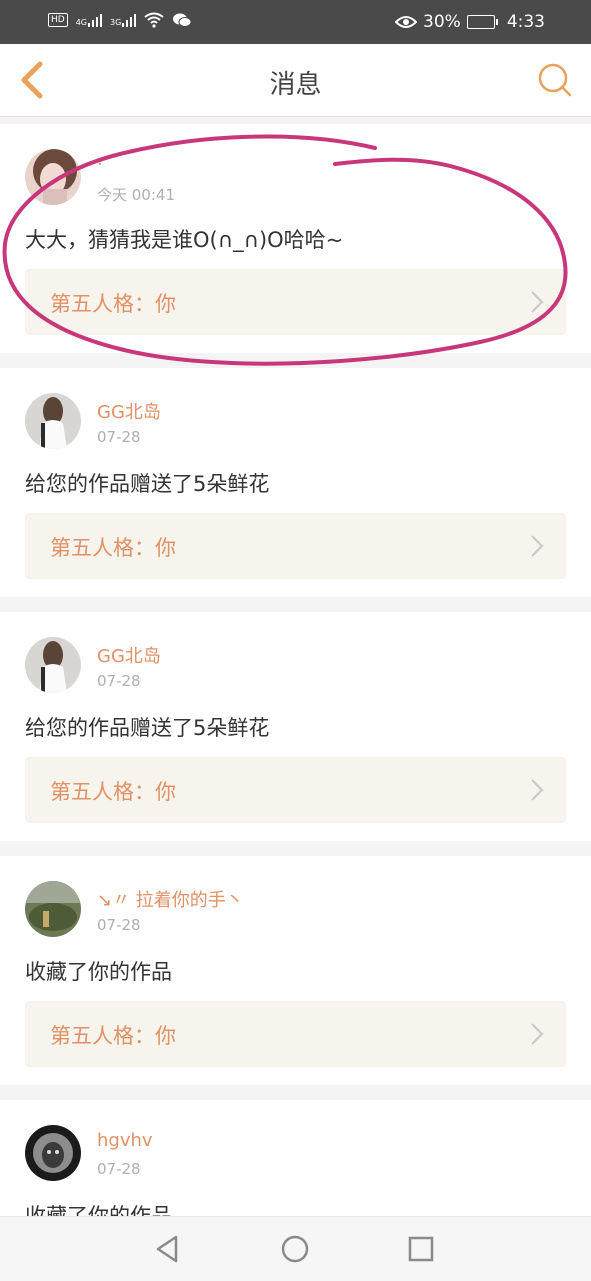 The width and height of the screenshot is (591, 1281). Describe the element at coordinates (406, 22) in the screenshot. I see `eye-icon` at that location.